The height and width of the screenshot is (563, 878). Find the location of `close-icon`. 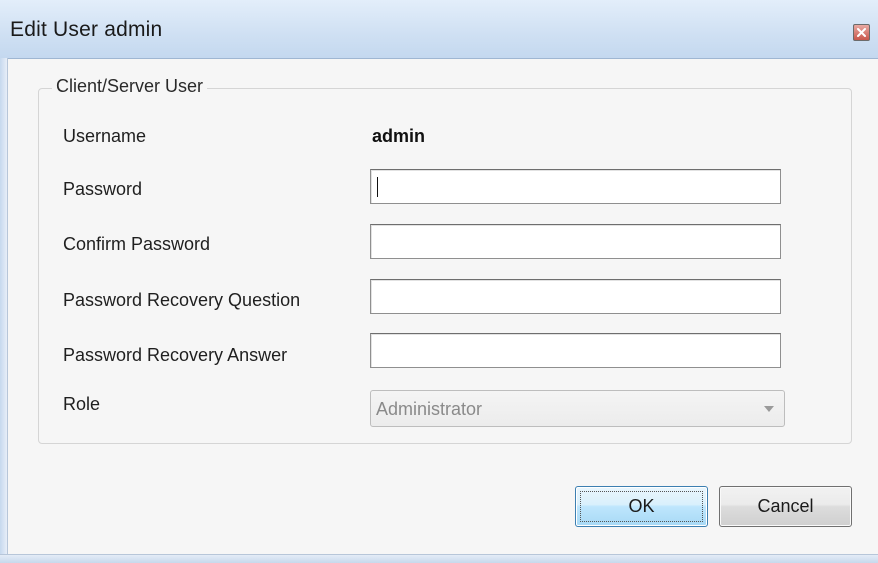

close-icon is located at coordinates (861, 32).